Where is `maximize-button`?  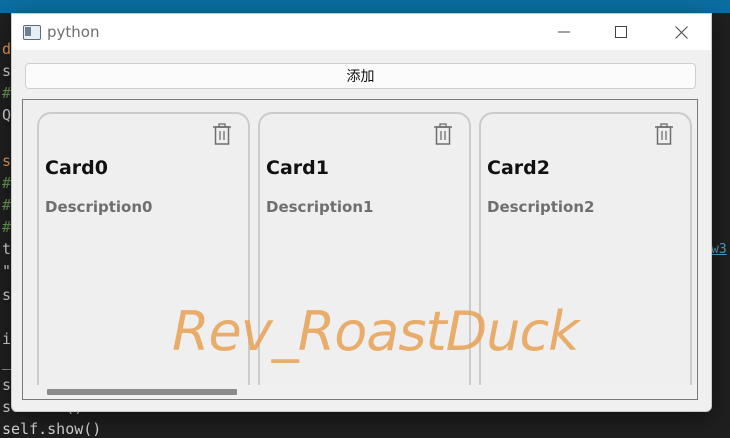
maximize-button is located at coordinates (621, 32).